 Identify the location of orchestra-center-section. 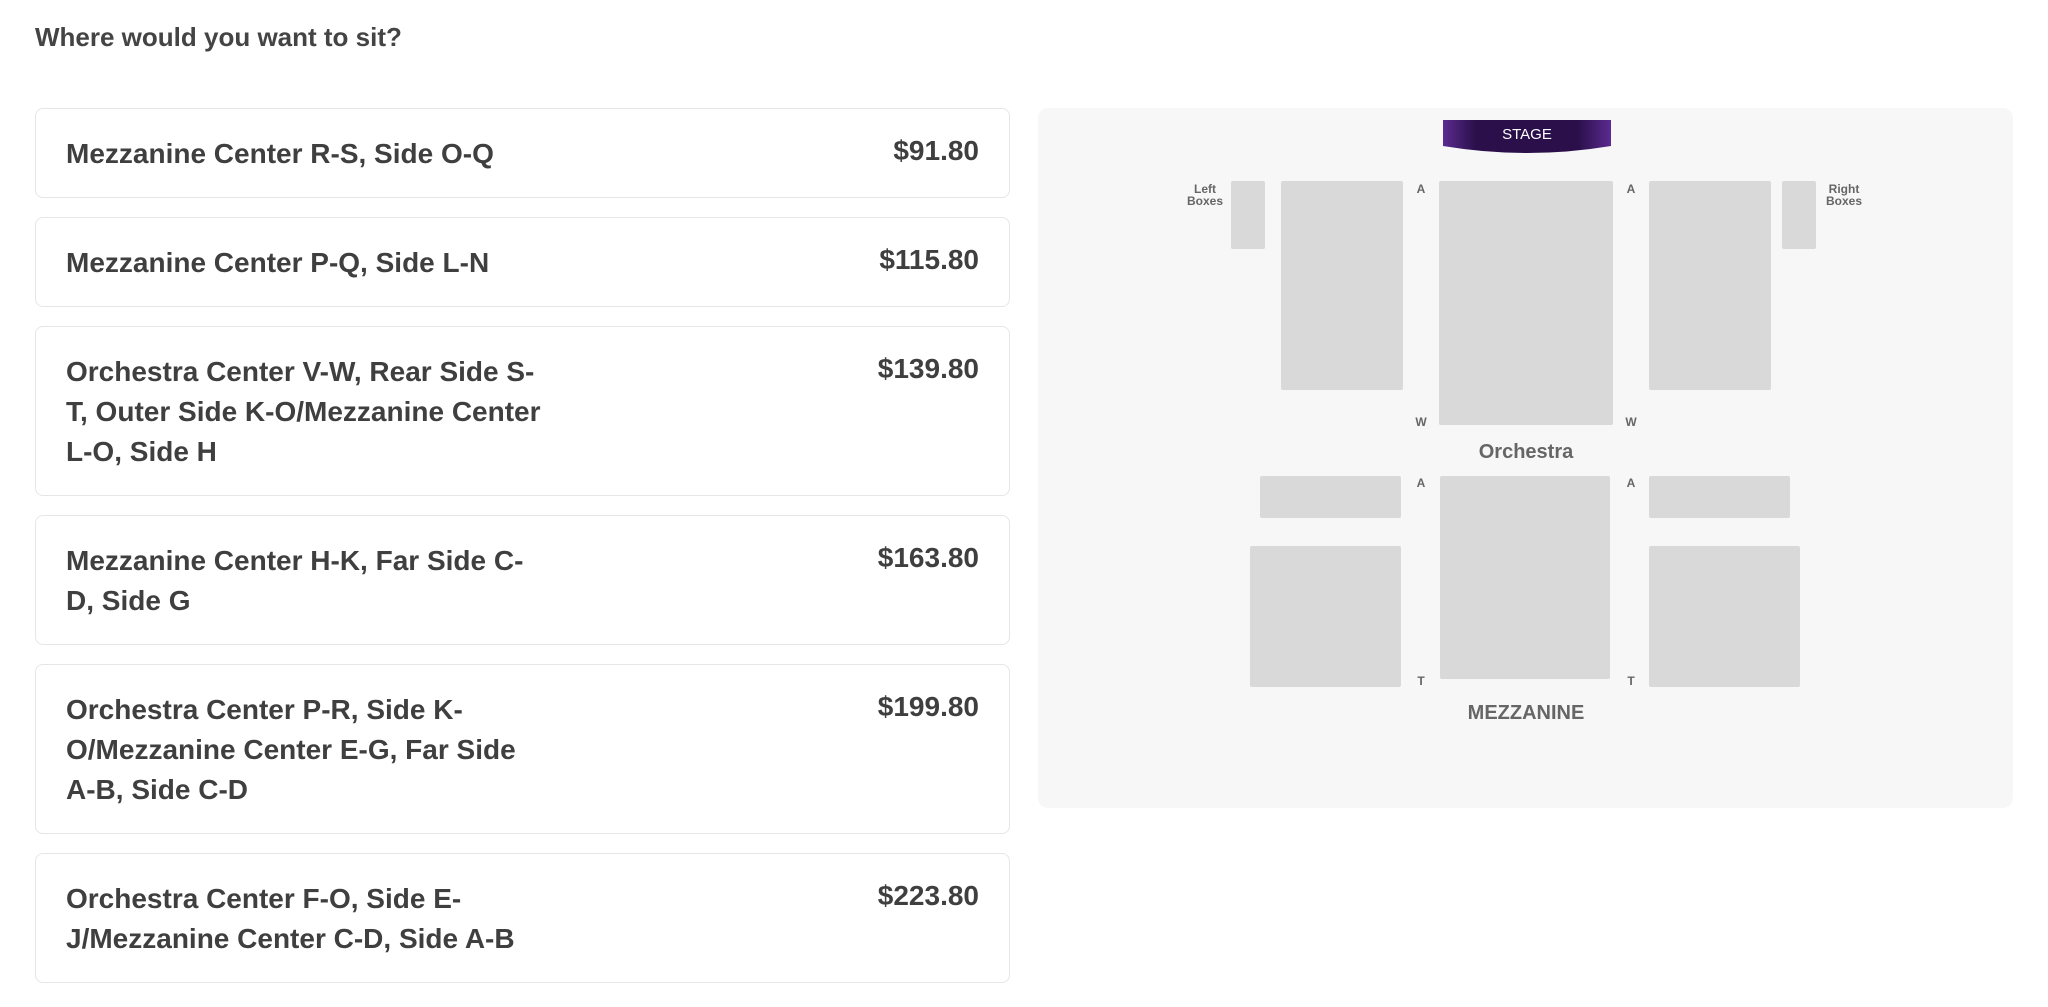
(1526, 303).